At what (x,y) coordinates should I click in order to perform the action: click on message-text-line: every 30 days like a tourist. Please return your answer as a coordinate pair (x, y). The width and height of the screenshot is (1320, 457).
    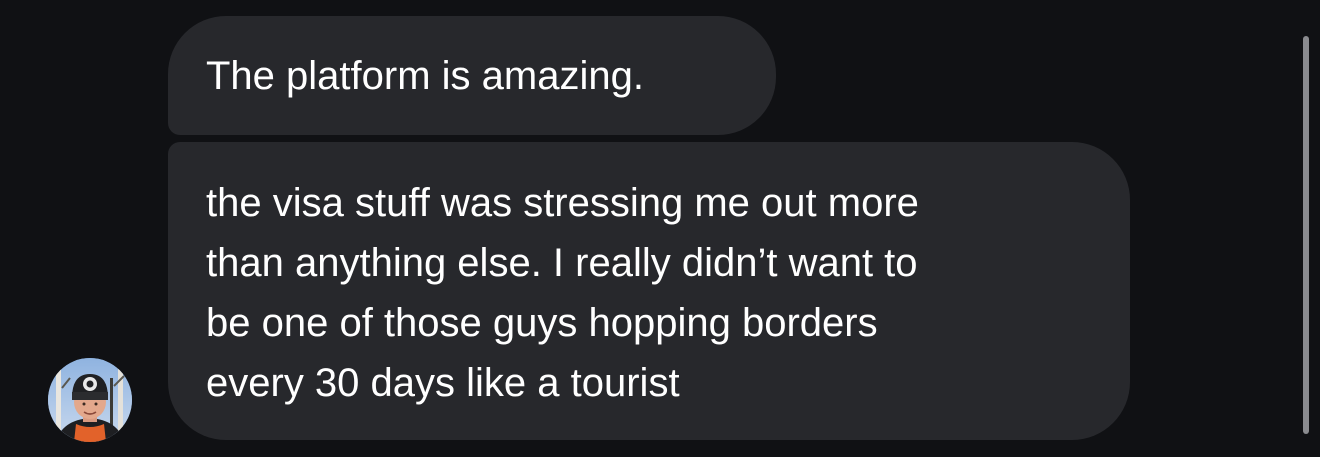
    Looking at the image, I should click on (443, 383).